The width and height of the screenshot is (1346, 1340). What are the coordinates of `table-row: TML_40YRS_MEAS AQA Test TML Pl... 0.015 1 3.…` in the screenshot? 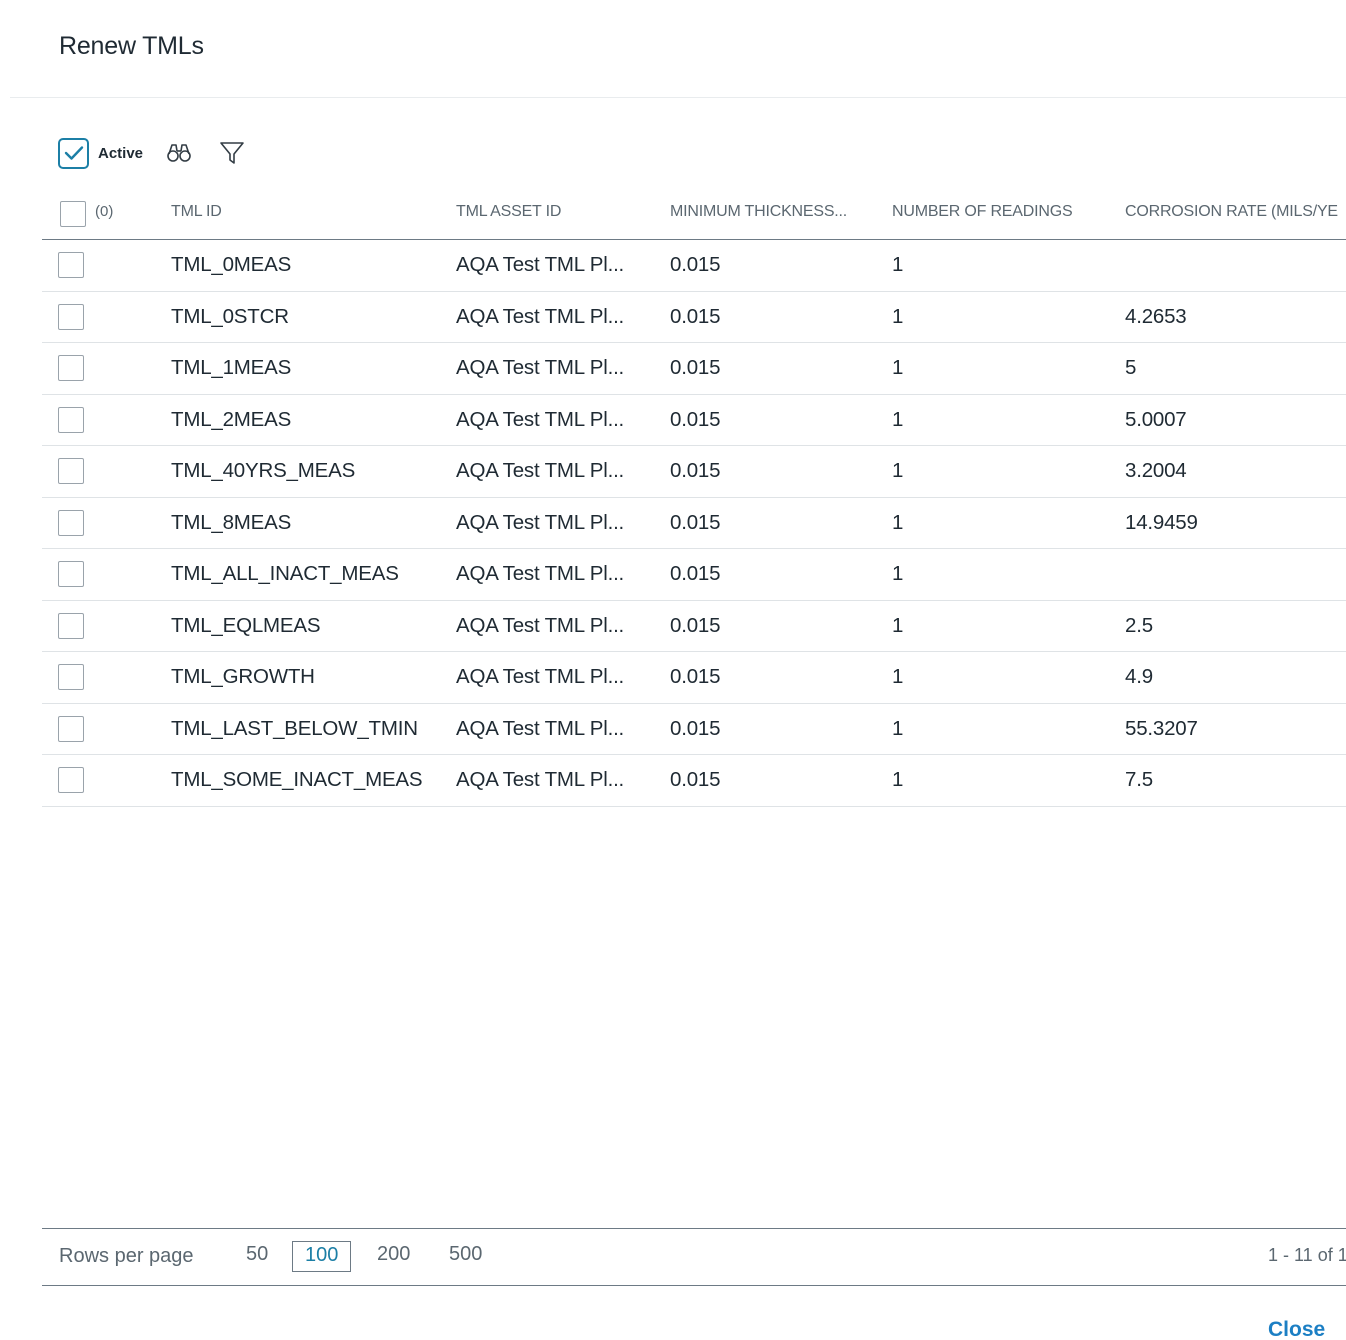 It's located at (694, 472).